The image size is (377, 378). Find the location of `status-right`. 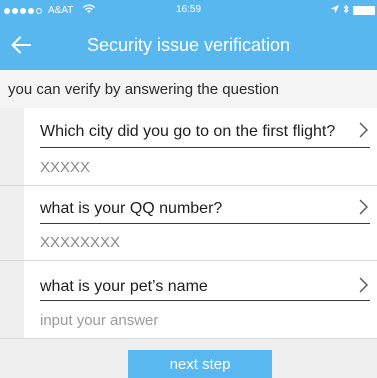

status-right is located at coordinates (353, 10).